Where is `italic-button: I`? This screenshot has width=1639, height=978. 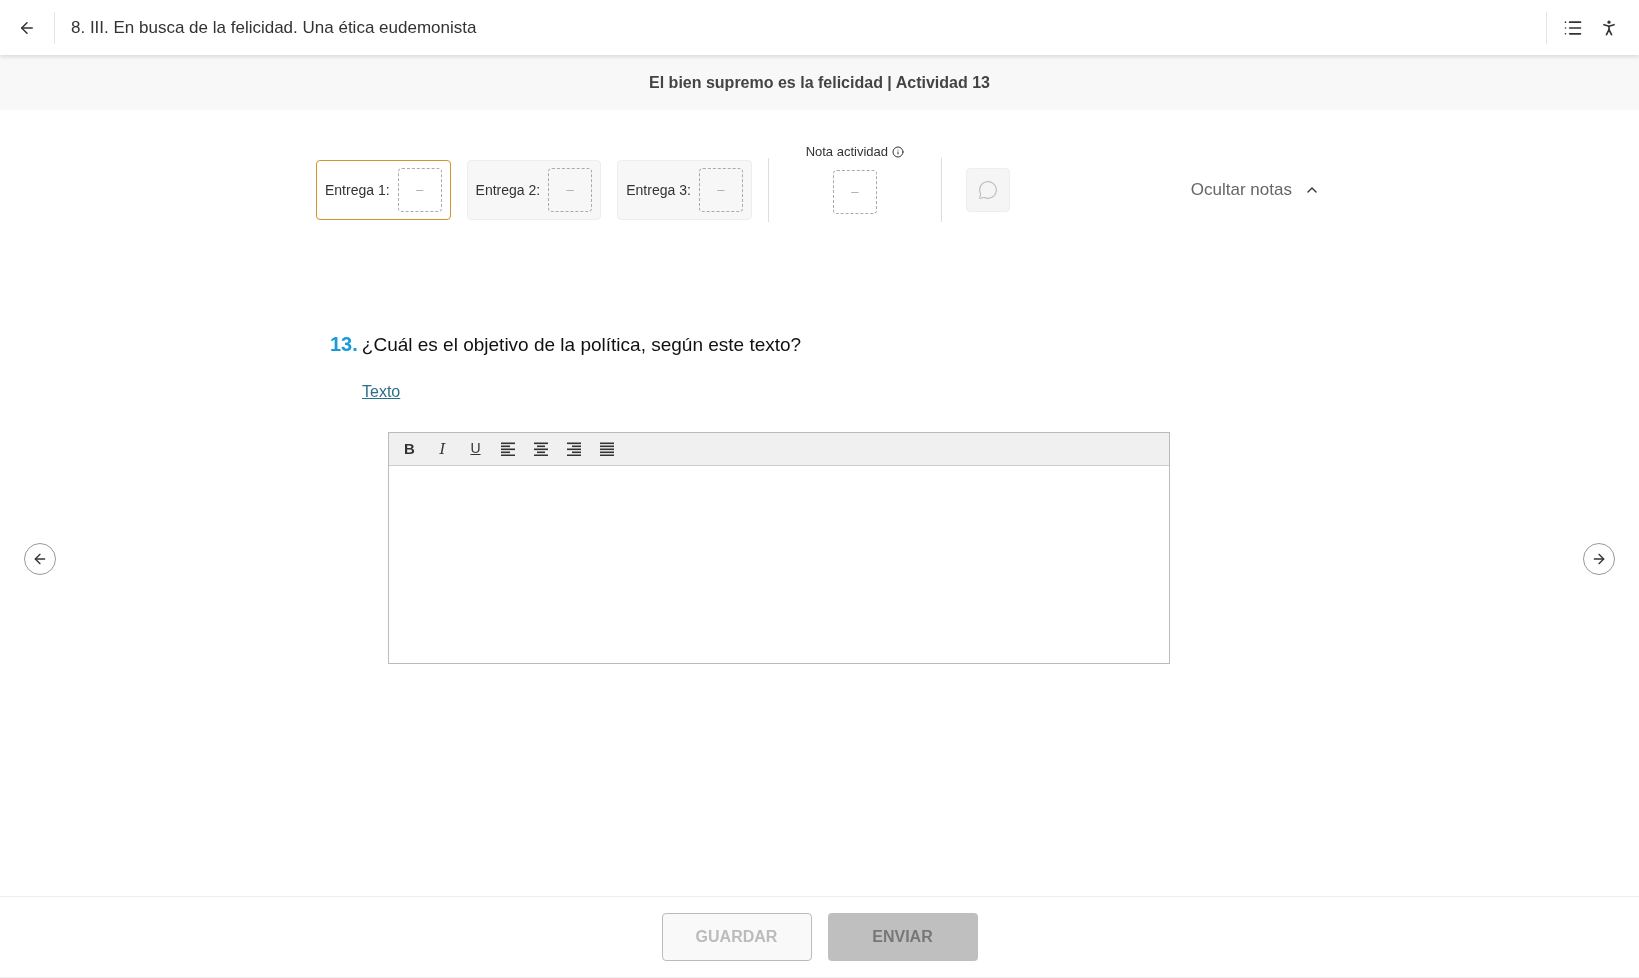 italic-button: I is located at coordinates (442, 448).